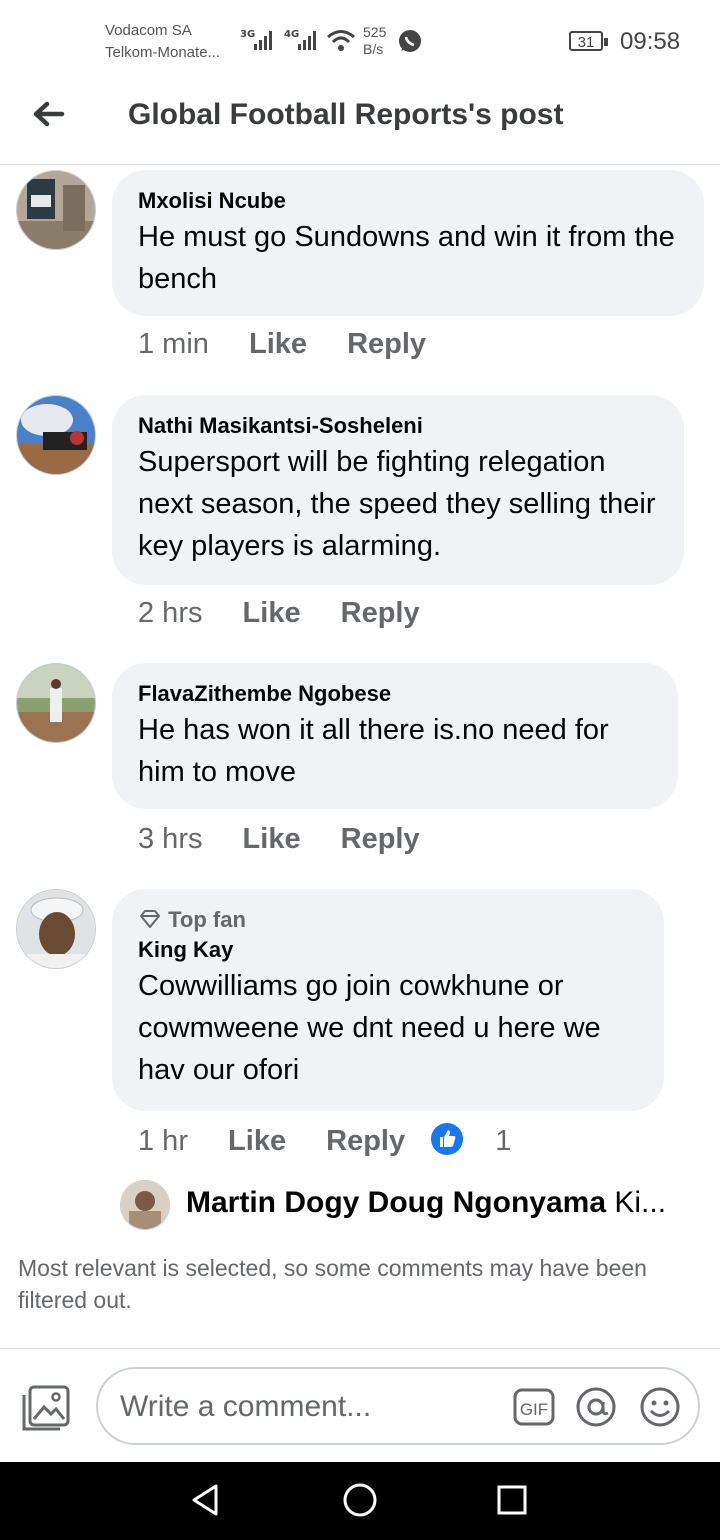 The width and height of the screenshot is (720, 1540). Describe the element at coordinates (346, 114) in the screenshot. I see `page-title: Global Football Reports's post` at that location.